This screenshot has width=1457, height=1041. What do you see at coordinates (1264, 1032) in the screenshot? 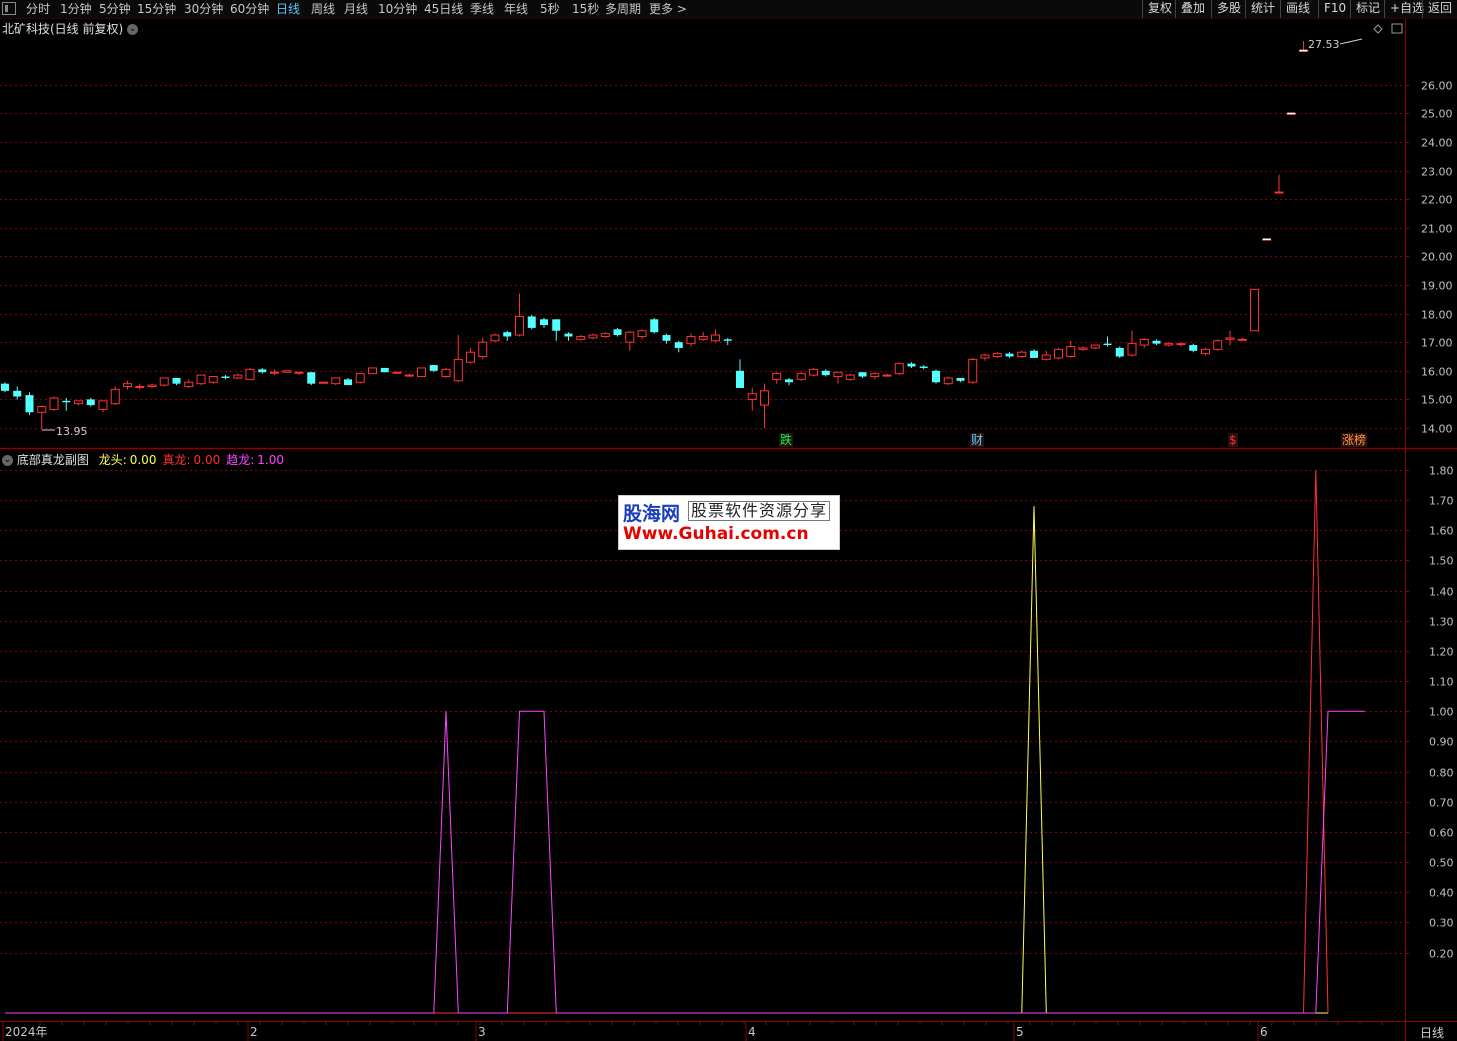
I see `x-tick-label: 6` at bounding box center [1264, 1032].